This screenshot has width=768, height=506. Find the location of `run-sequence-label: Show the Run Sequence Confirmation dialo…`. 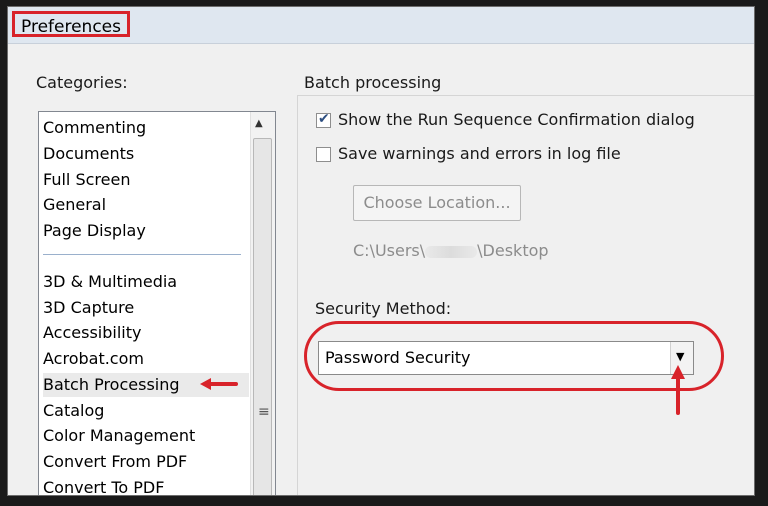

run-sequence-label: Show the Run Sequence Confirmation dialo… is located at coordinates (516, 119).